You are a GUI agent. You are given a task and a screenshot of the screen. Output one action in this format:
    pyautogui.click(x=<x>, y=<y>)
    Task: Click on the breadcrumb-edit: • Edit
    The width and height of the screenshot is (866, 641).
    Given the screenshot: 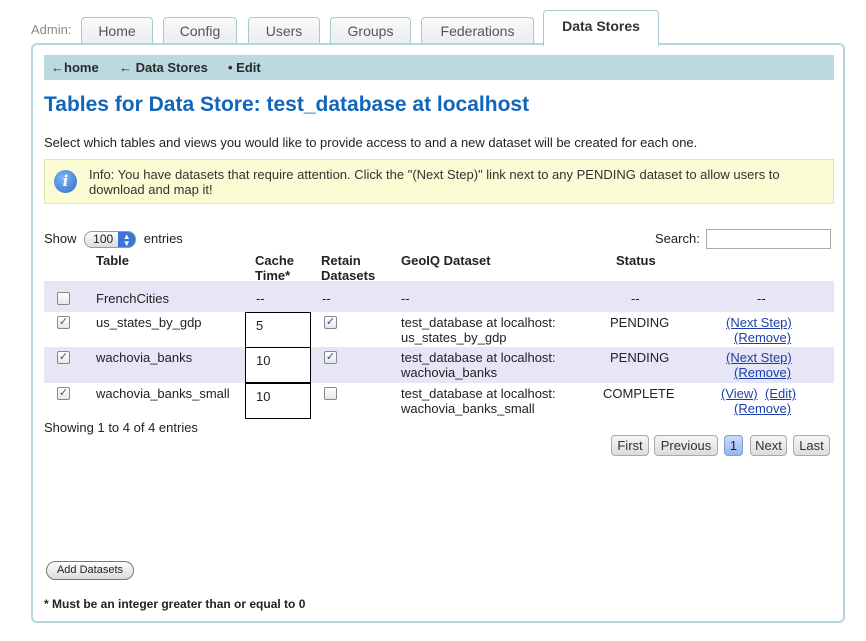 What is the action you would take?
    pyautogui.click(x=244, y=67)
    